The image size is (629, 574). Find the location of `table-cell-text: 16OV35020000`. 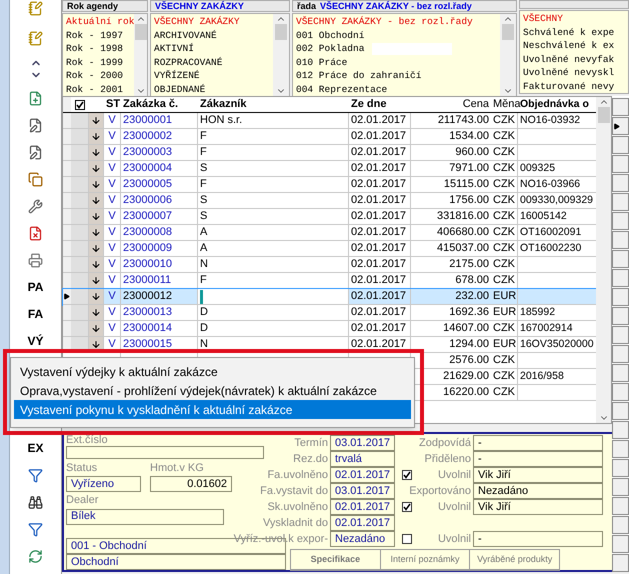

table-cell-text: 16OV35020000 is located at coordinates (557, 344).